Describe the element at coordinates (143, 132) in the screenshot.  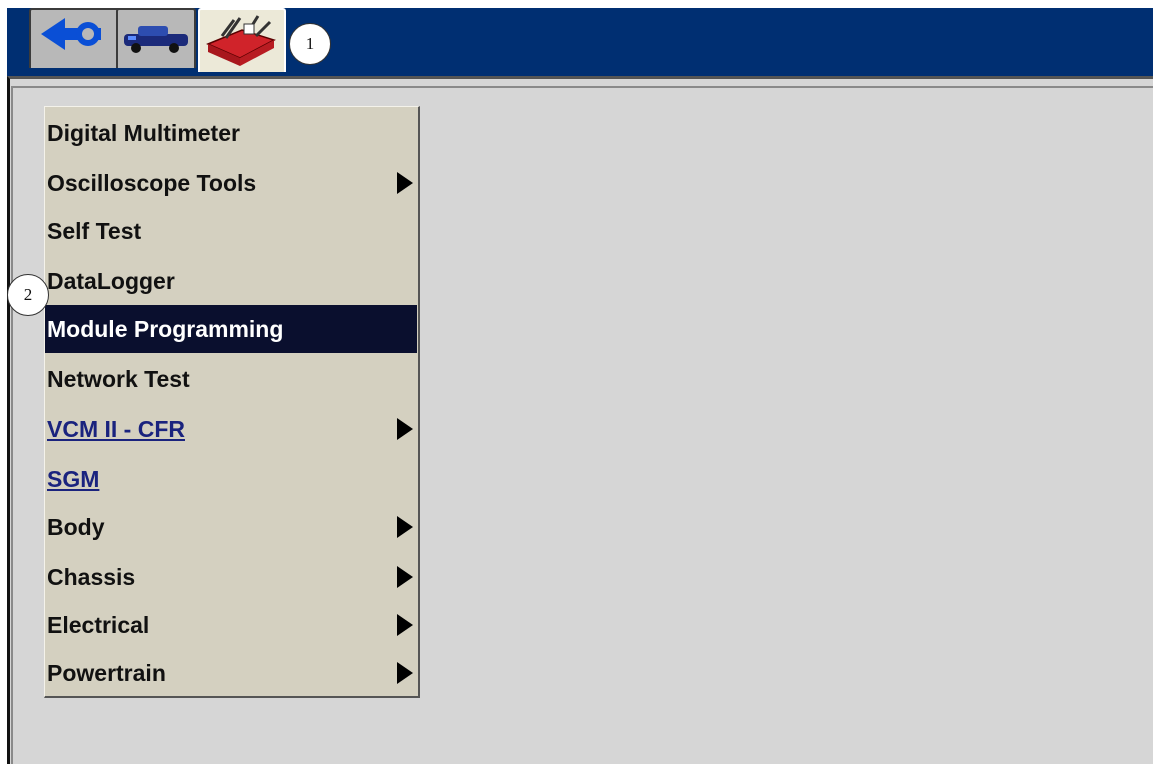
I see `menu-item-label: Digital Multimeter` at that location.